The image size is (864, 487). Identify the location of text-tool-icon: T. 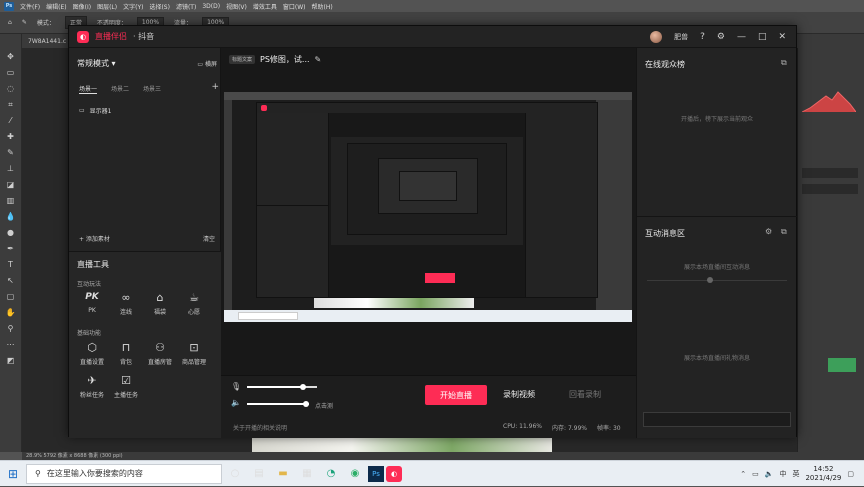
(11, 265).